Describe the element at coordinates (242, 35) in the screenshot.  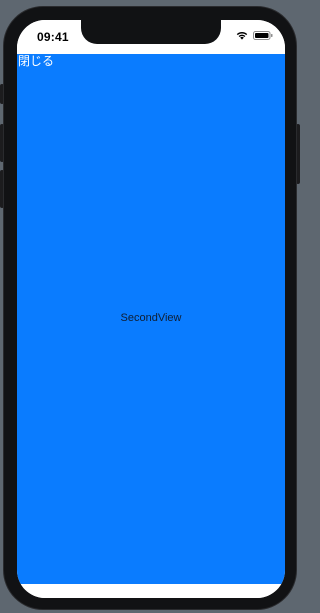
I see `wifi-icon` at that location.